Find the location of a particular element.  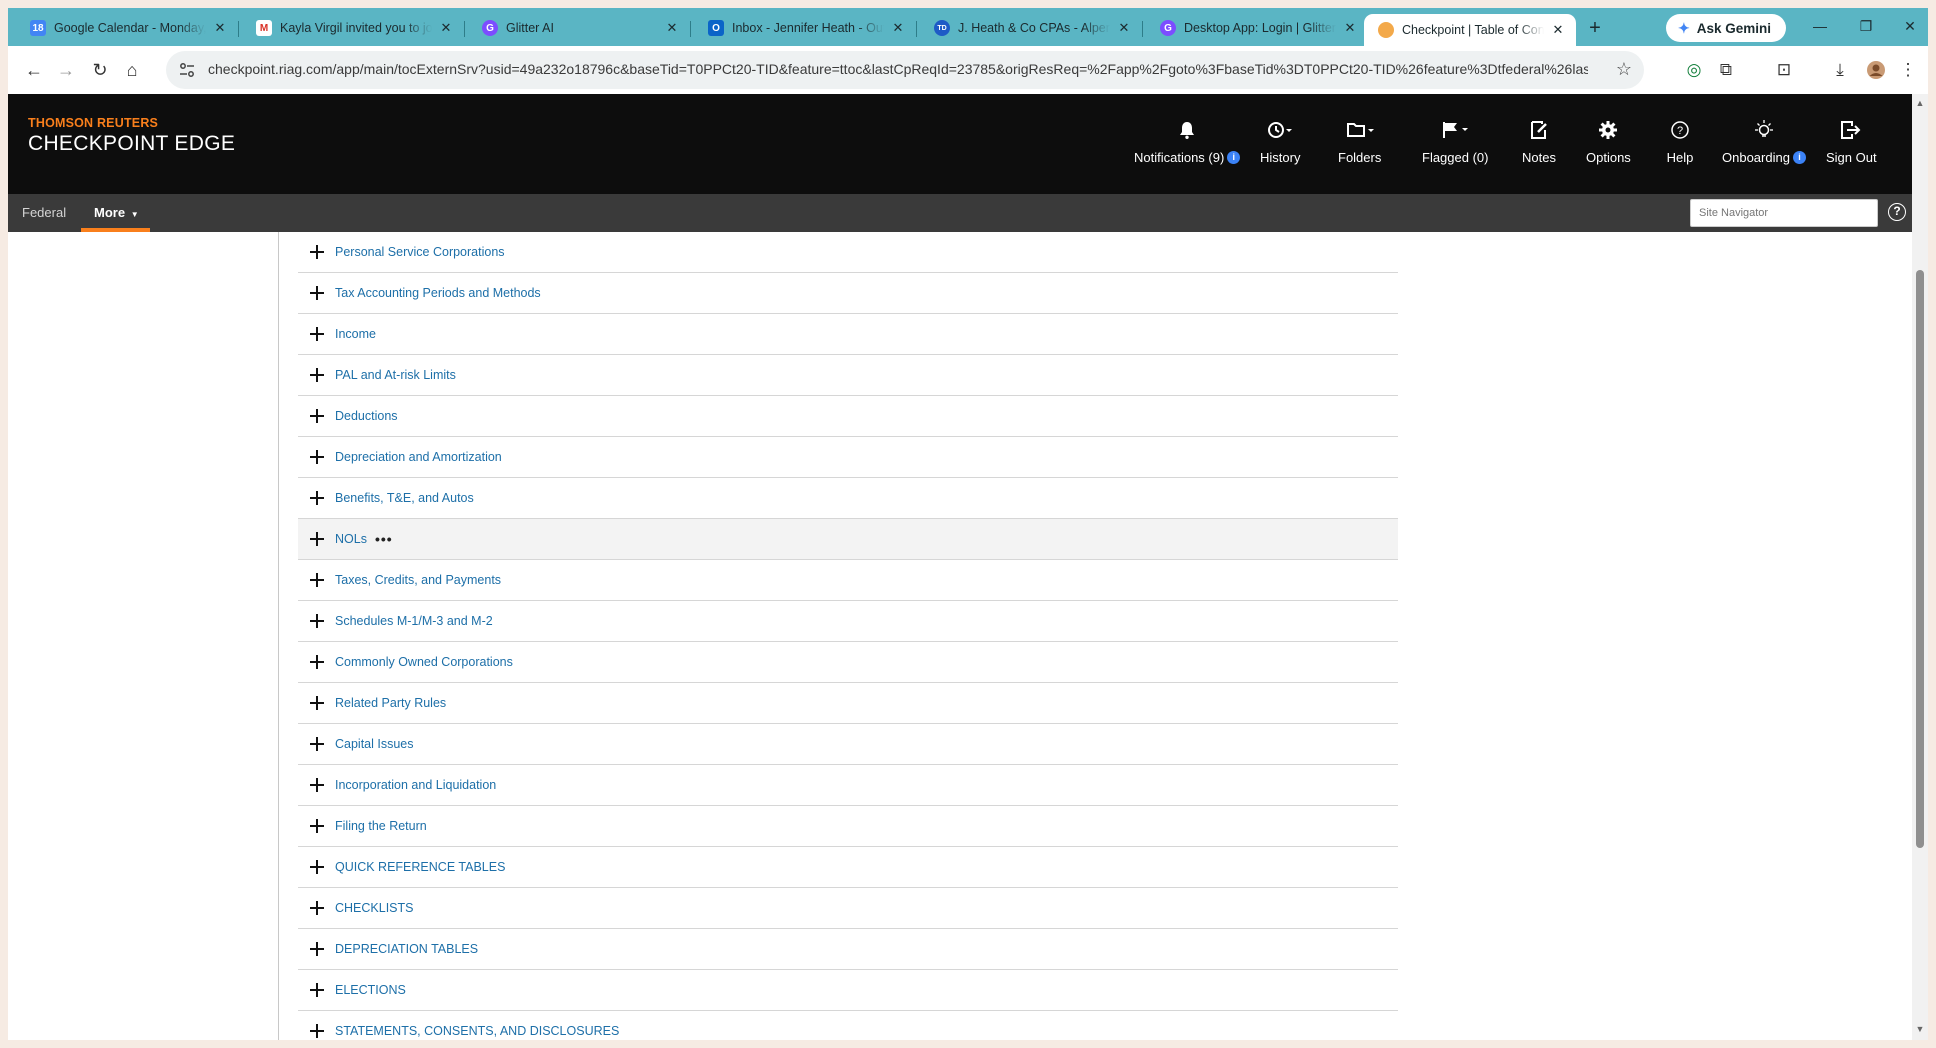

tab-heath-cpas: TD J. Heath & Co CPAs - Alpering ✕ is located at coordinates (1031, 28).